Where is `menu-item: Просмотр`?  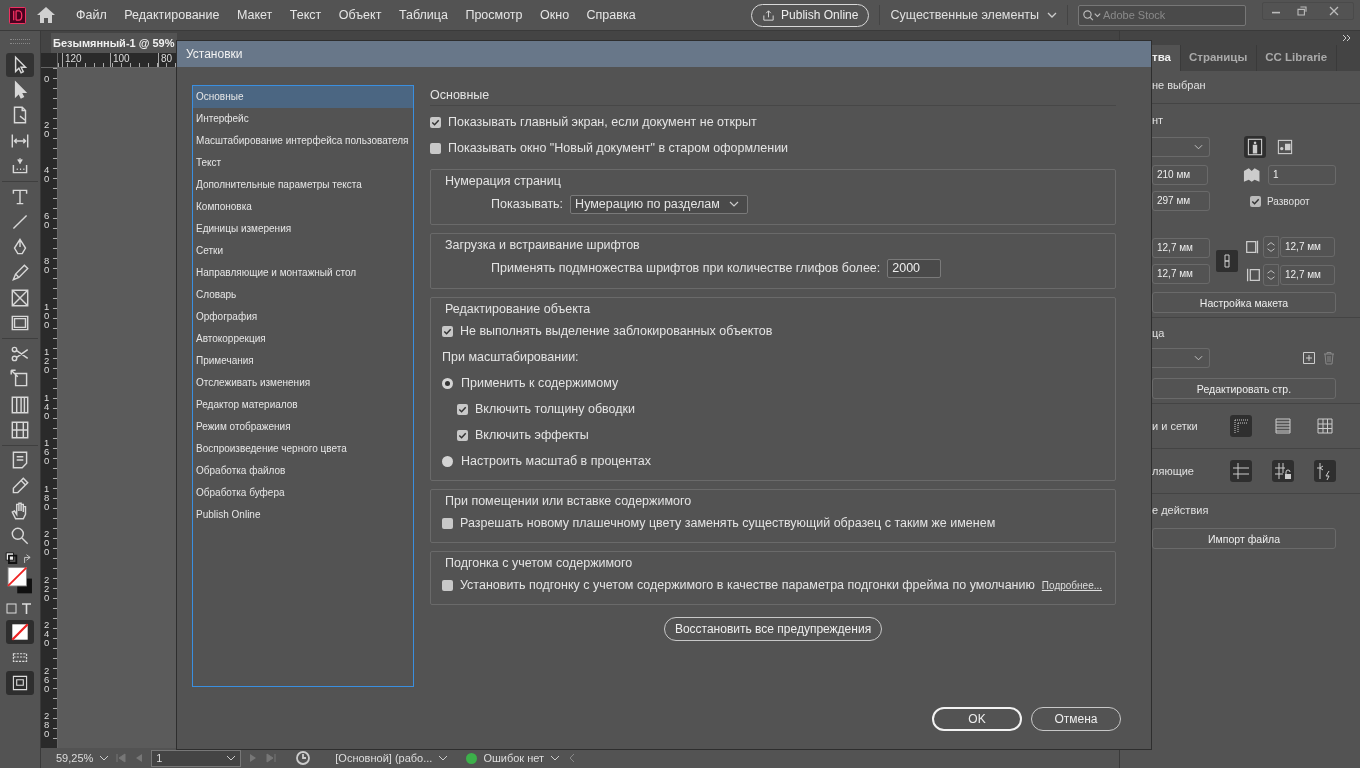
menu-item: Просмотр is located at coordinates (494, 15).